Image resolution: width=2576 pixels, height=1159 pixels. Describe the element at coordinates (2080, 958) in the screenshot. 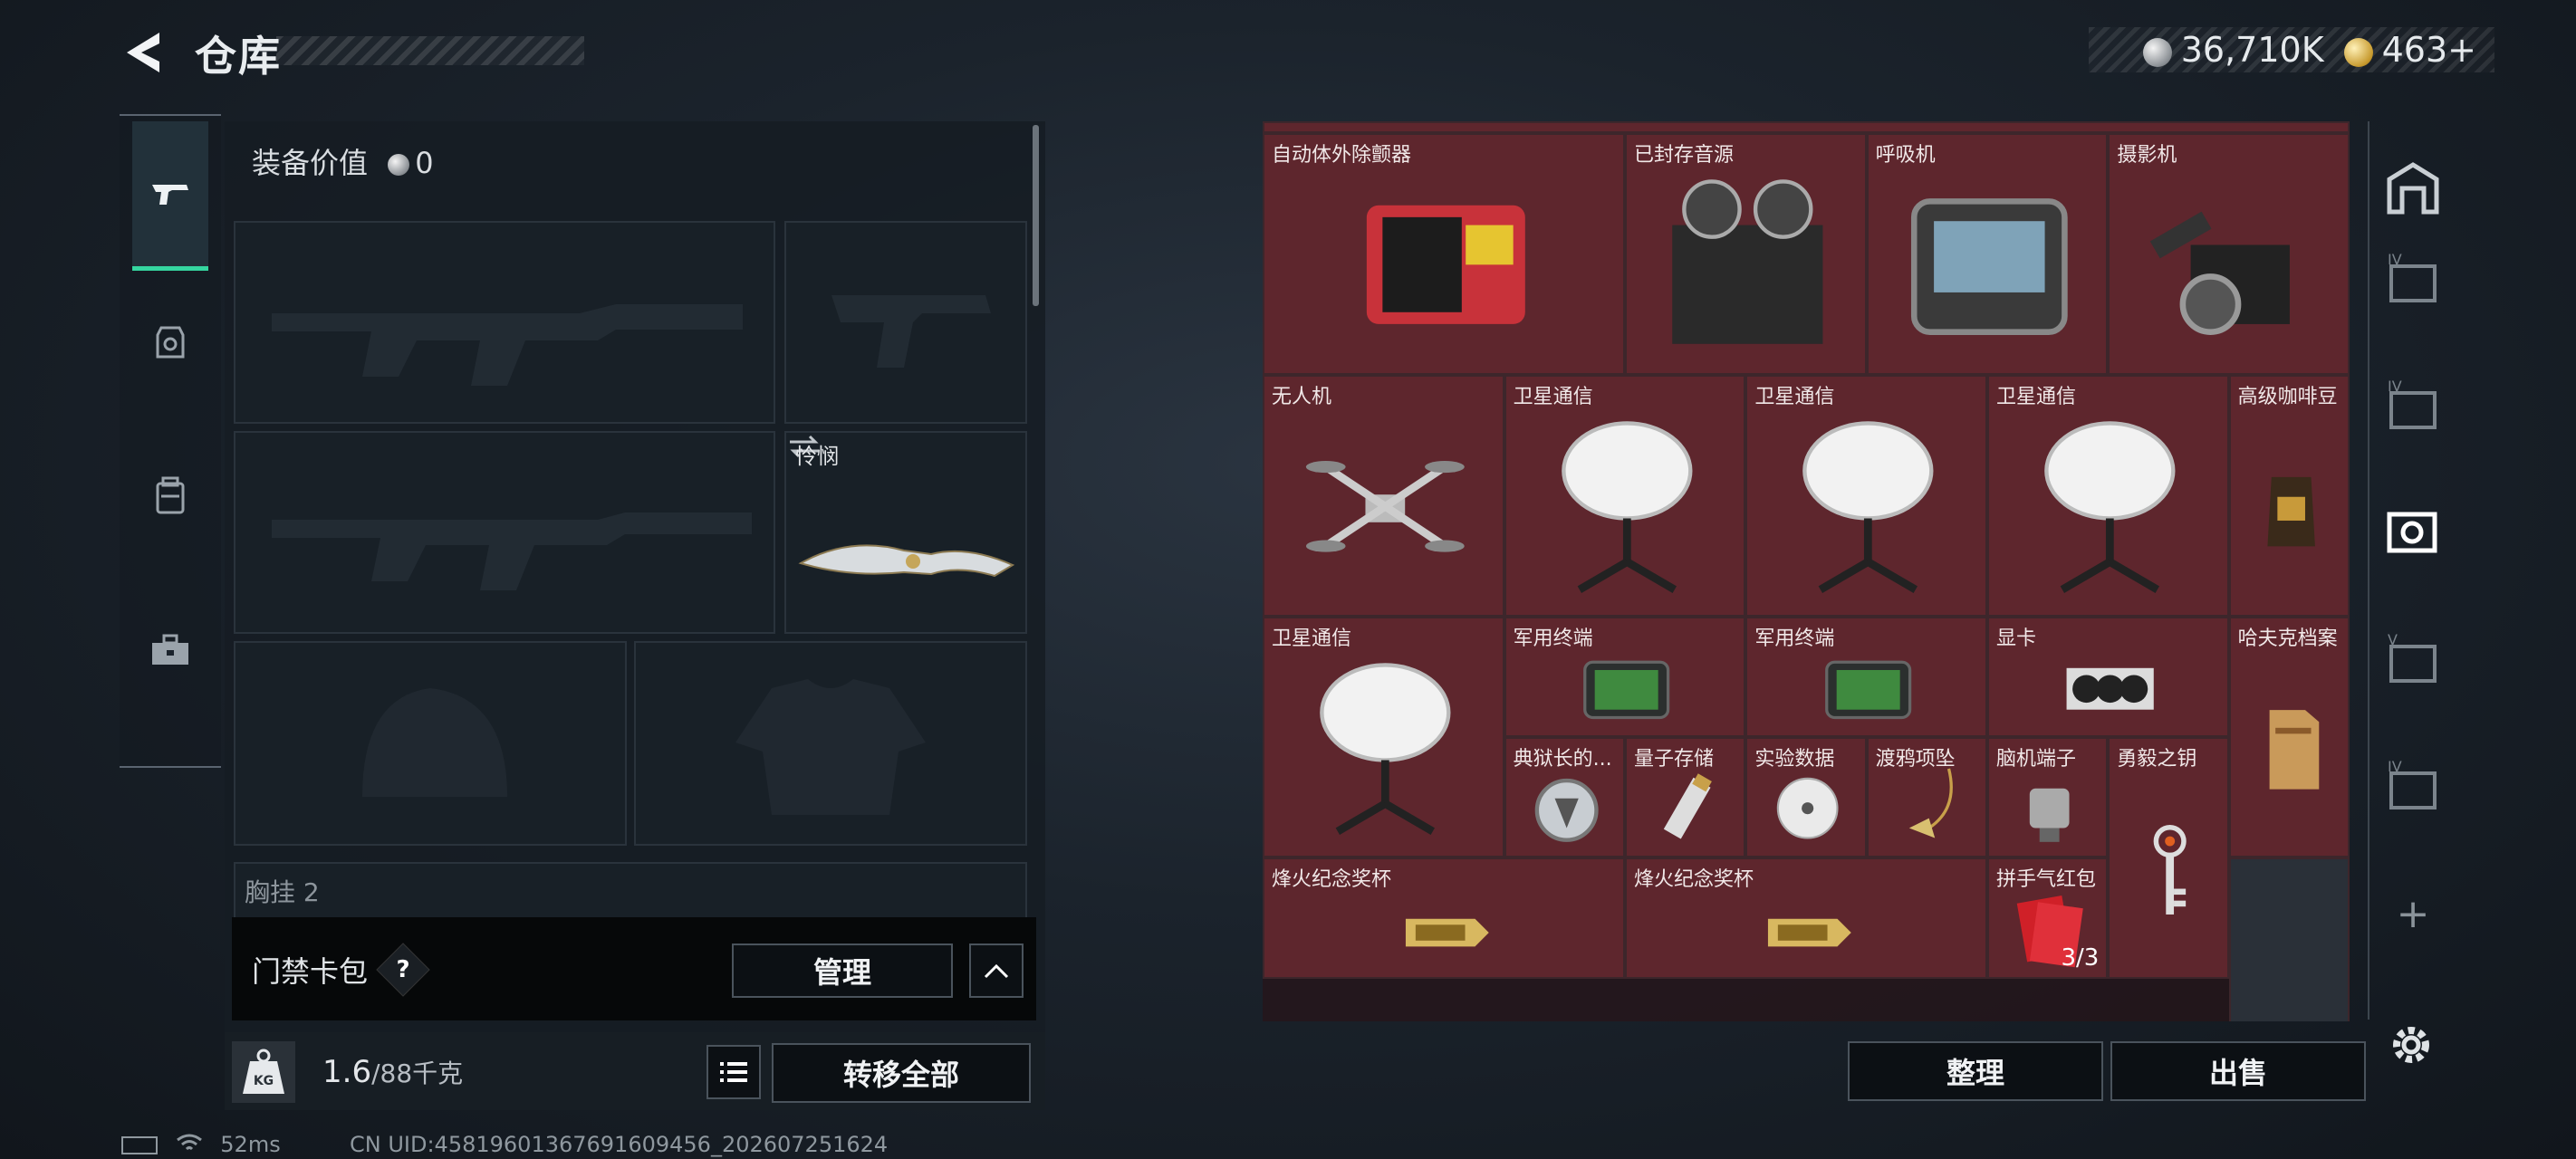

I see `item-count: 3/3` at that location.